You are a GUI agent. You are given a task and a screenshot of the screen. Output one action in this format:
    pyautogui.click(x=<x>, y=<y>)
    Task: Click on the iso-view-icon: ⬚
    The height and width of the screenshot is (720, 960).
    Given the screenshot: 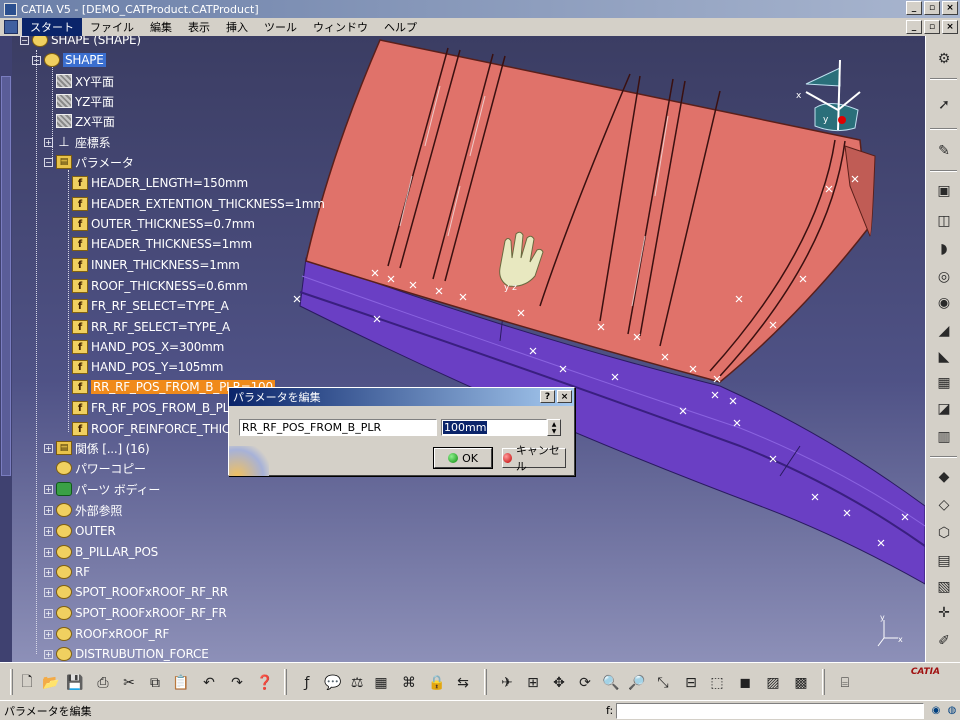 What is the action you would take?
    pyautogui.click(x=717, y=683)
    